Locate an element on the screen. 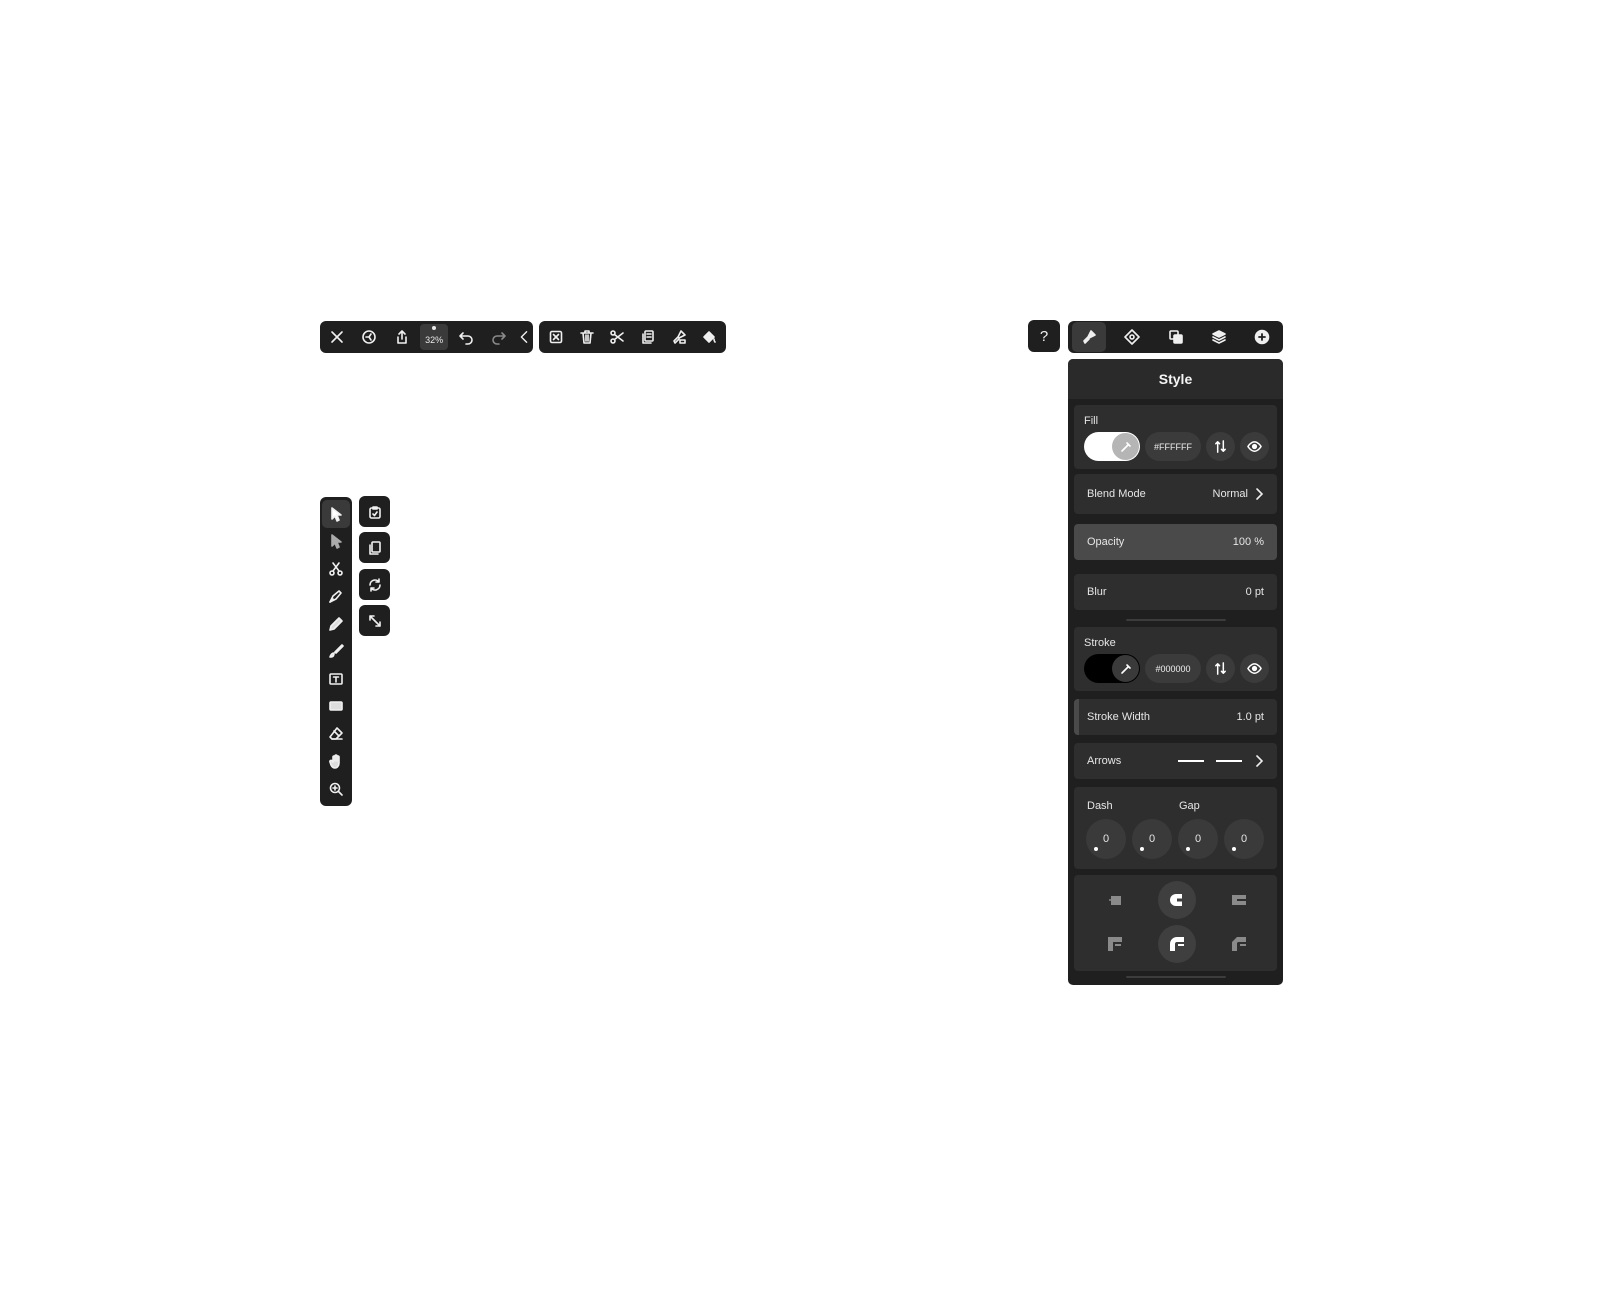  round-join-icon is located at coordinates (1177, 944).